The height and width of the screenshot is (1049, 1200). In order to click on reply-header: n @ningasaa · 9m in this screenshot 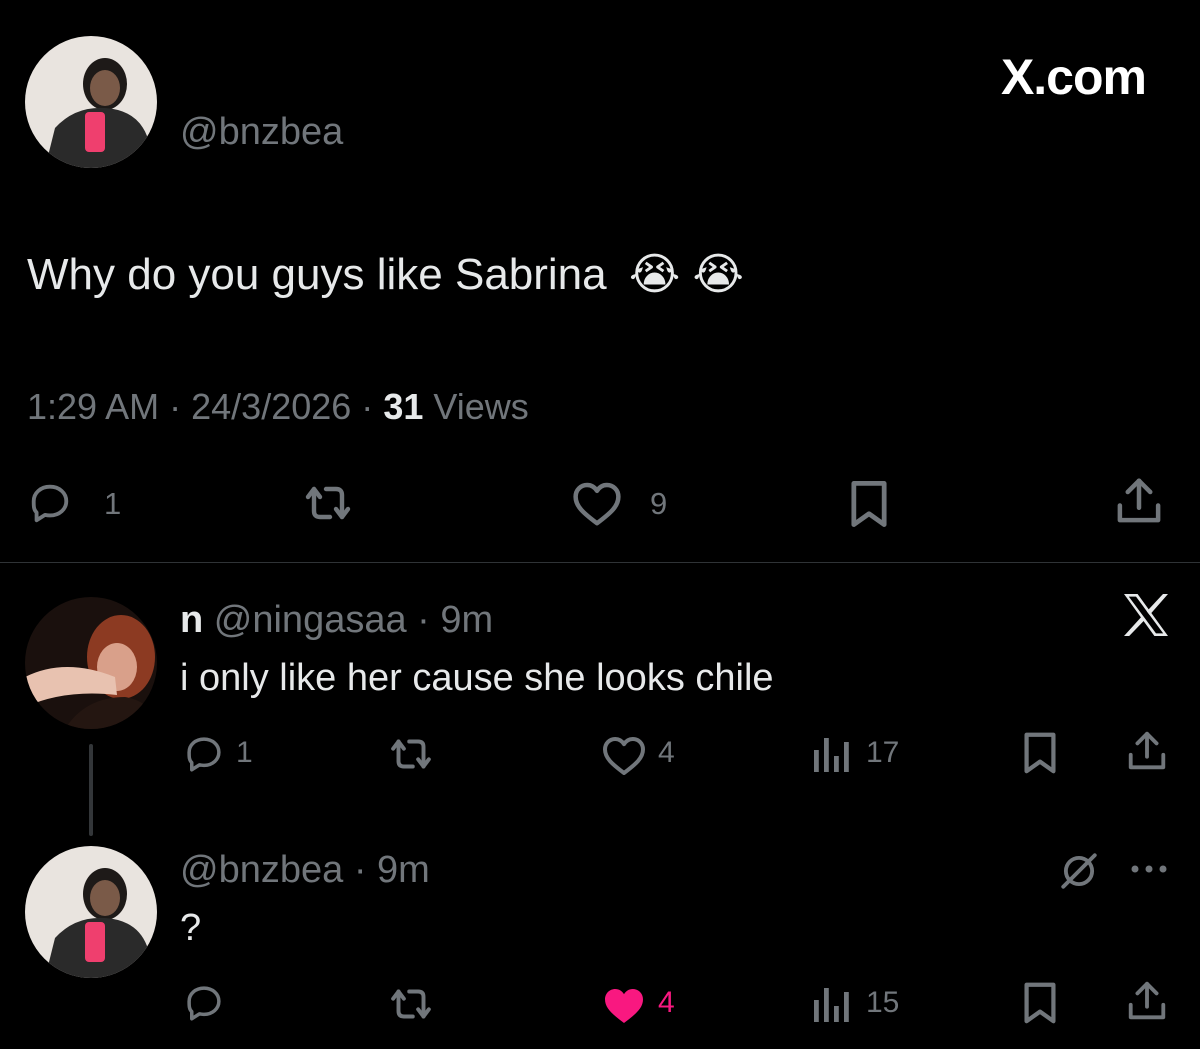, I will do `click(336, 620)`.